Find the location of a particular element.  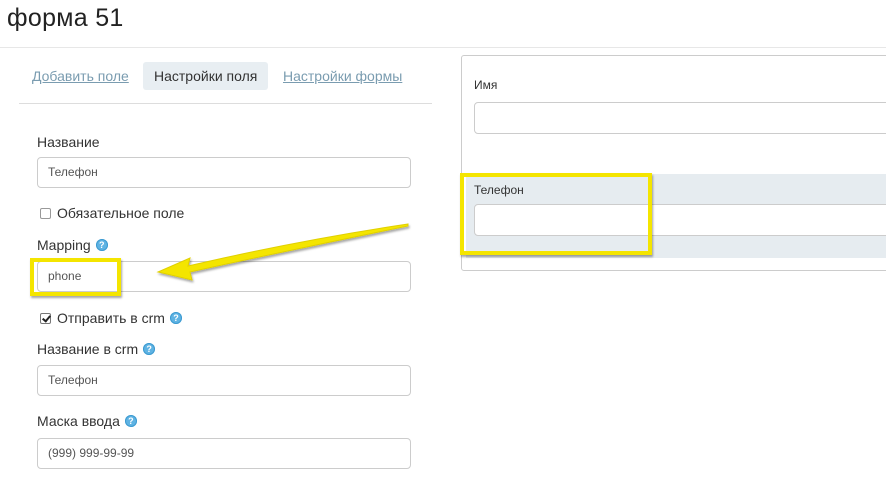

mask-input: (999) 999-99-99 is located at coordinates (224, 453).